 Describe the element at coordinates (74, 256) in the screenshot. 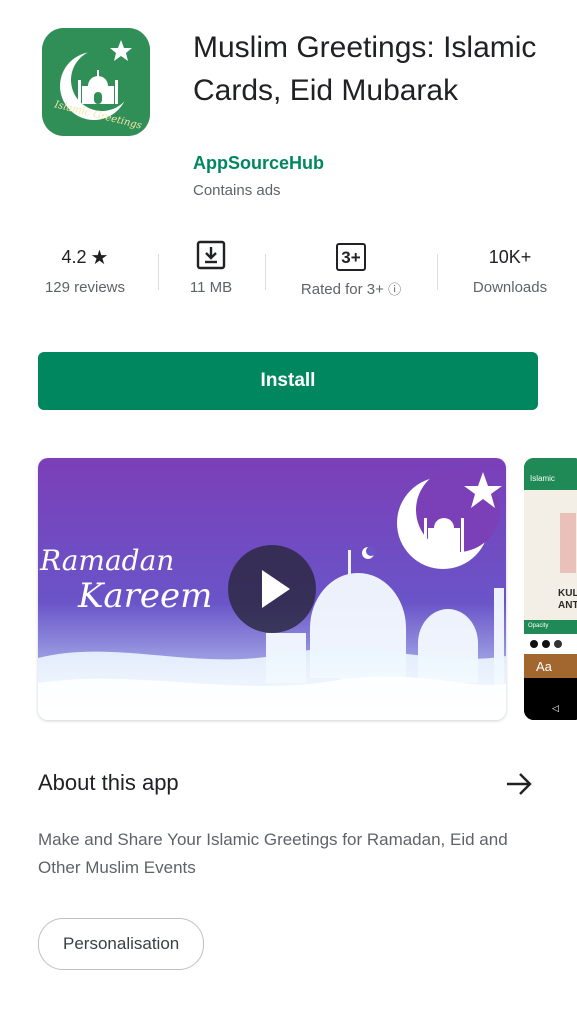

I see `rating-value: 4.2` at that location.